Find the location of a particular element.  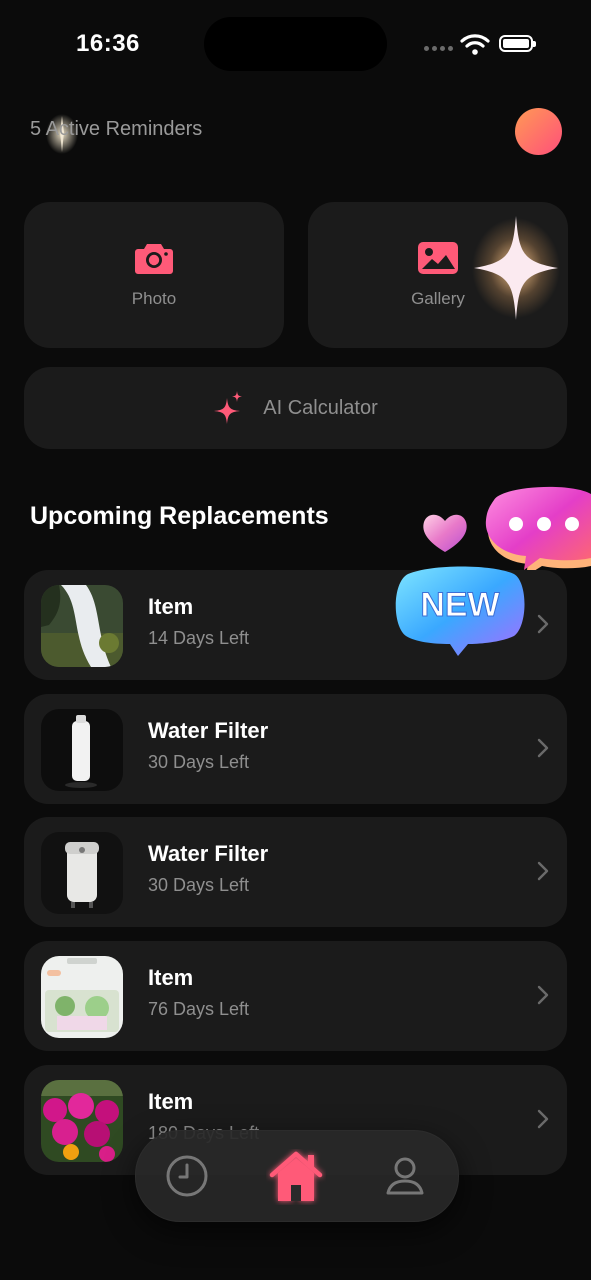

cellular-signal-icon is located at coordinates (439, 50).